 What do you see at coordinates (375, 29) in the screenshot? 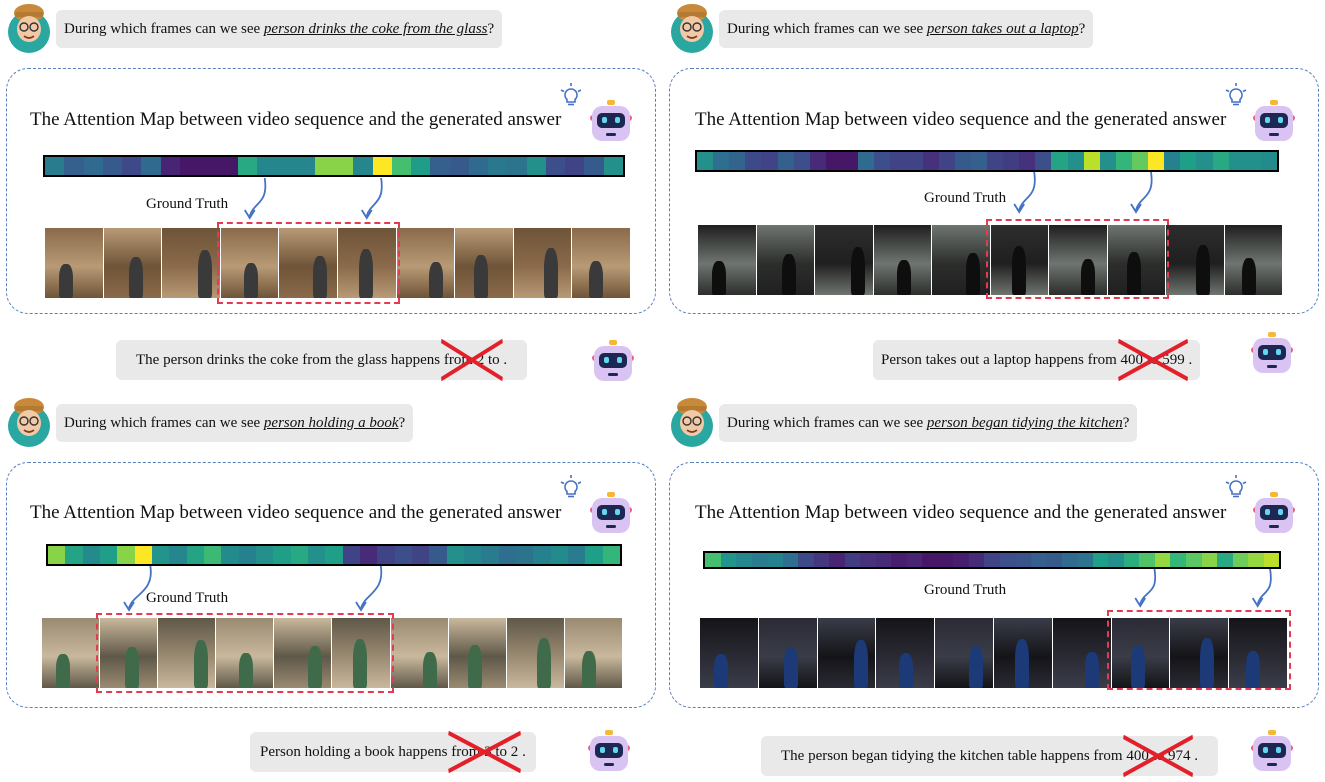
I see `question-query: person drinks the coke from the glass` at bounding box center [375, 29].